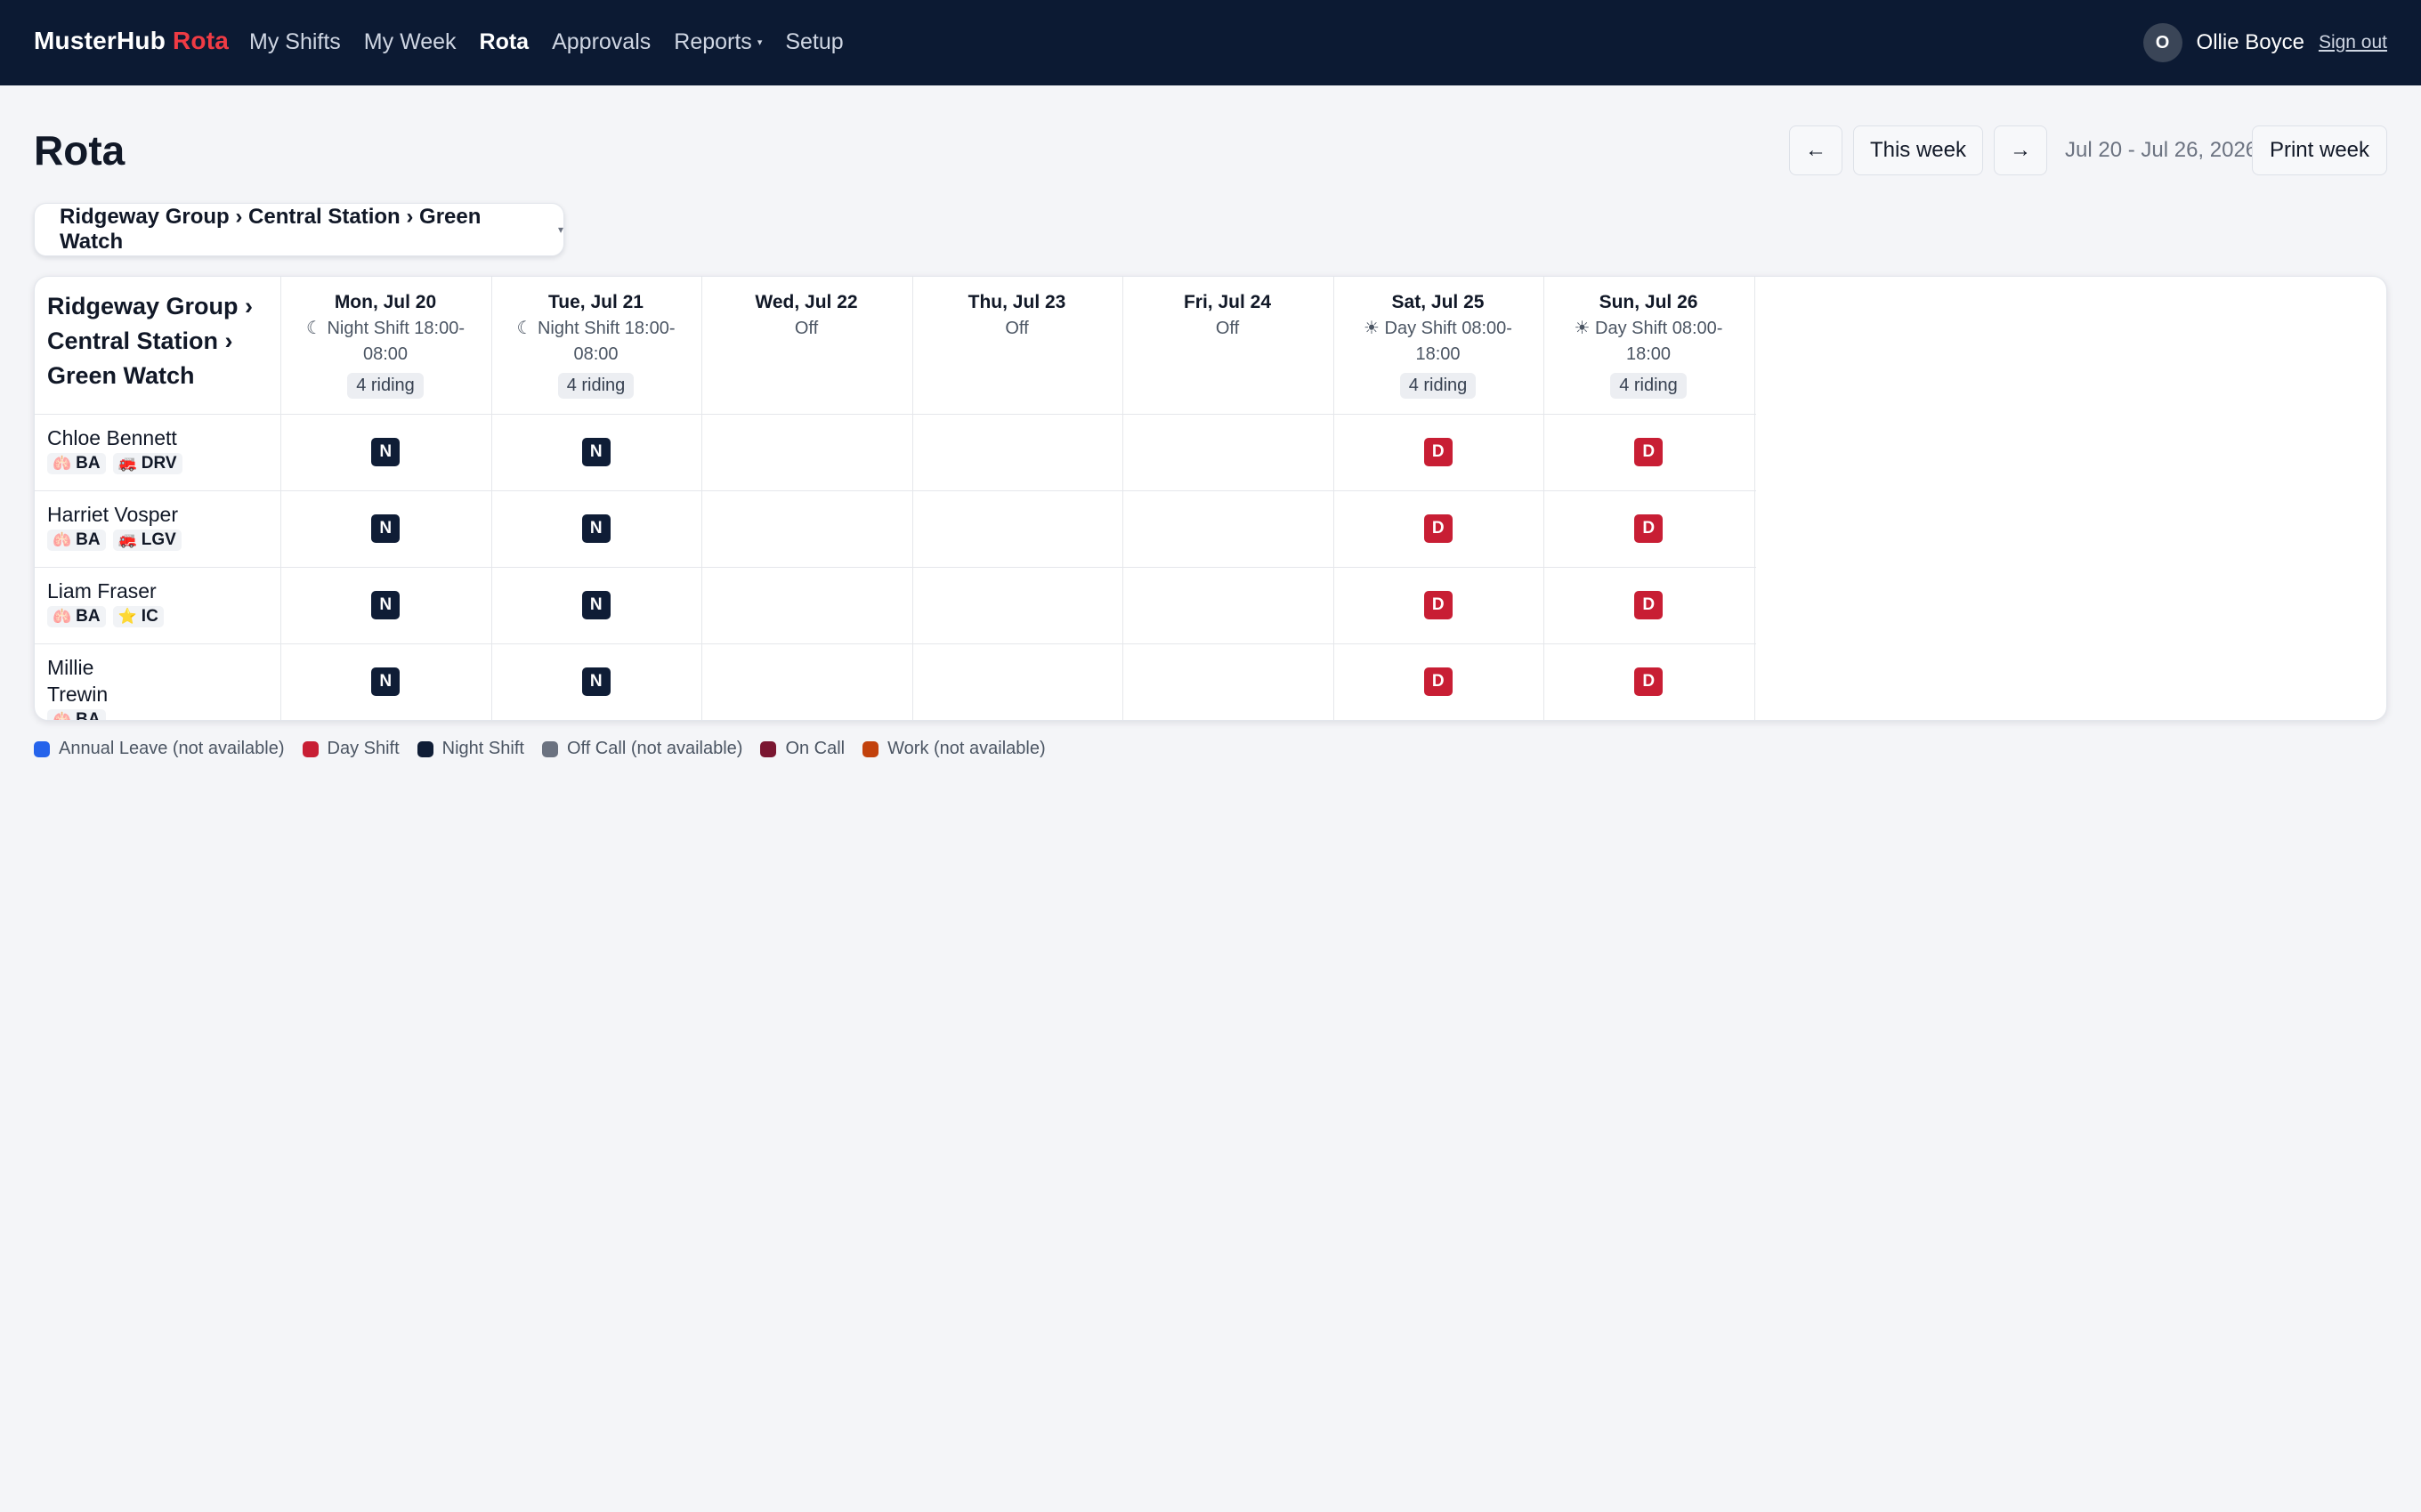 The image size is (2421, 1512). I want to click on day-header: Fri, Jul 24 Off, so click(1227, 315).